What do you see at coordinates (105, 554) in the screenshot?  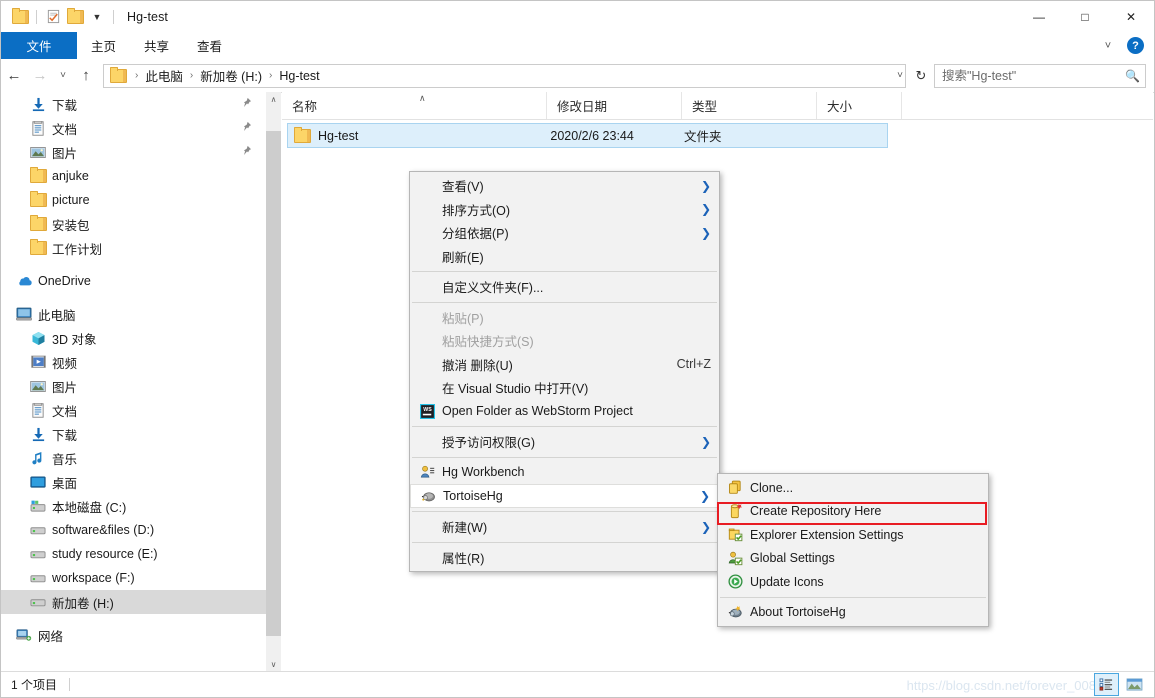 I see `sidebar-item-label: study resource (E:)` at bounding box center [105, 554].